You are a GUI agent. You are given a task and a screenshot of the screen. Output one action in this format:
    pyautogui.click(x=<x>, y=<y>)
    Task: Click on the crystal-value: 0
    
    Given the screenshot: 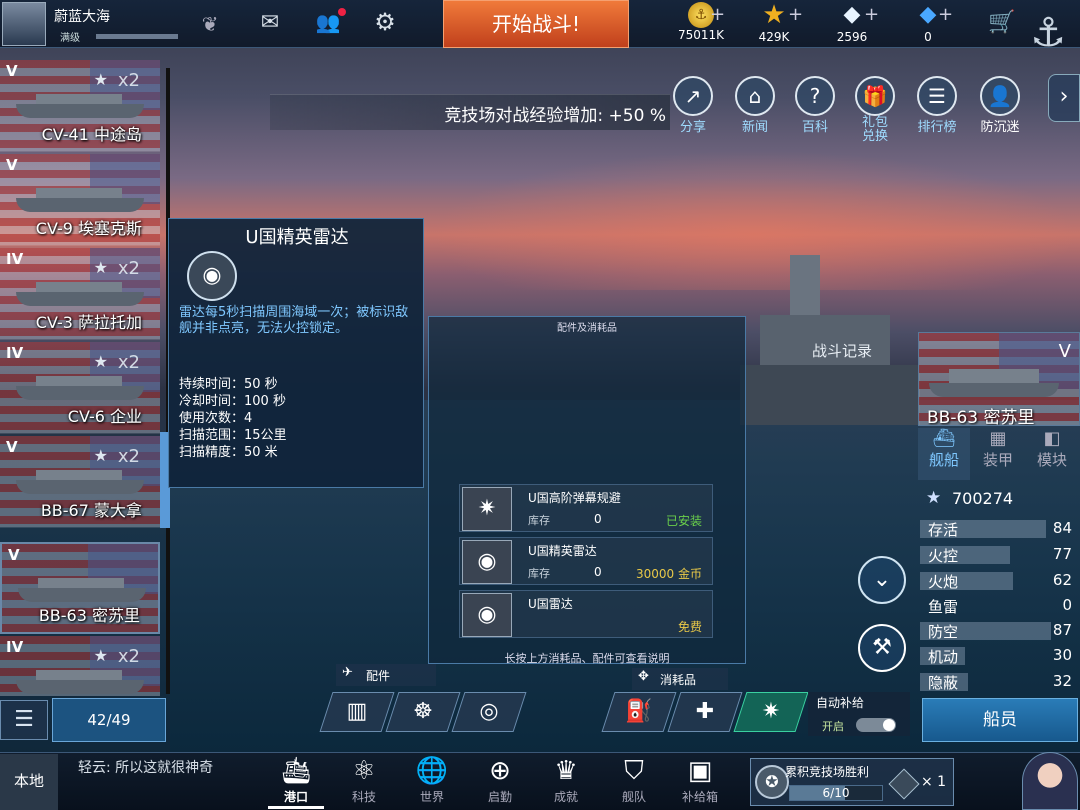 What is the action you would take?
    pyautogui.click(x=928, y=37)
    